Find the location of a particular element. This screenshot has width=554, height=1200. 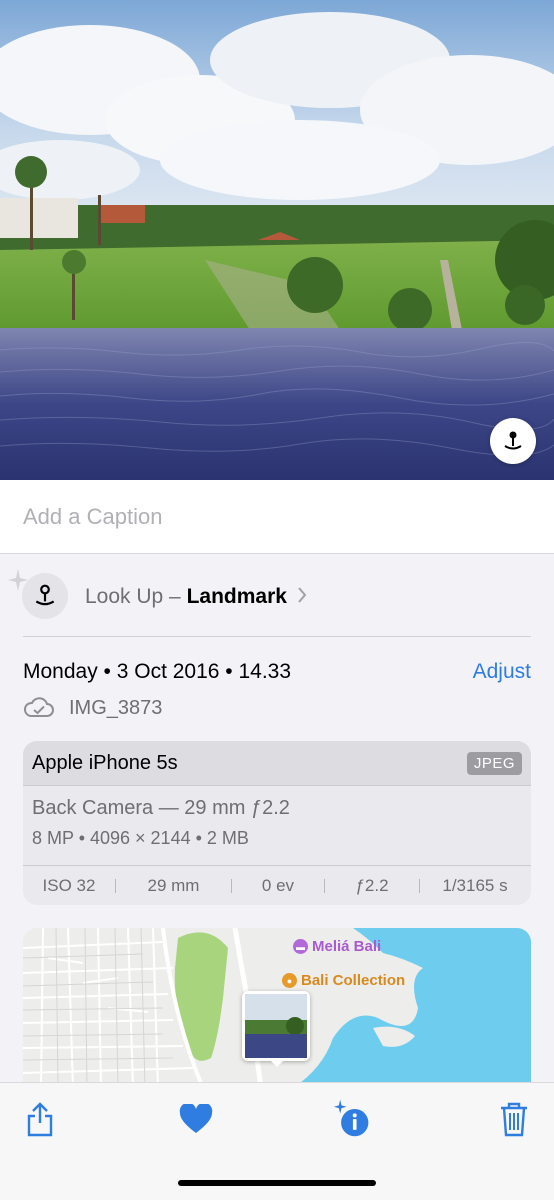

home-indicator is located at coordinates (277, 1183).